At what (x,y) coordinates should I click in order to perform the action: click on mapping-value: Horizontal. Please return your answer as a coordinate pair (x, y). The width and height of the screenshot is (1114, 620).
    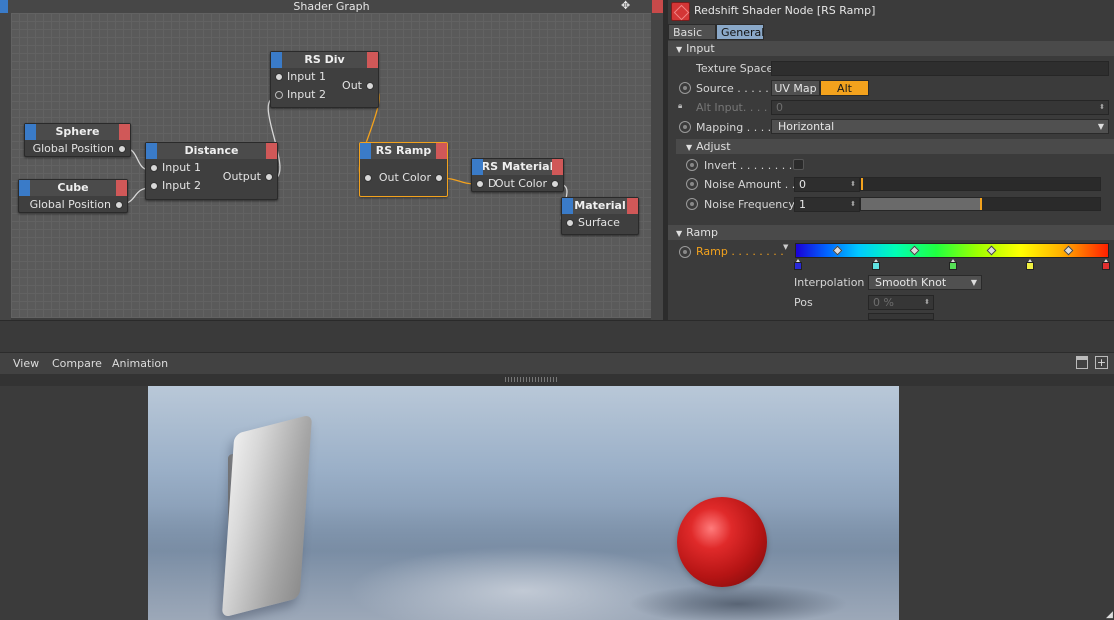
    Looking at the image, I should click on (806, 126).